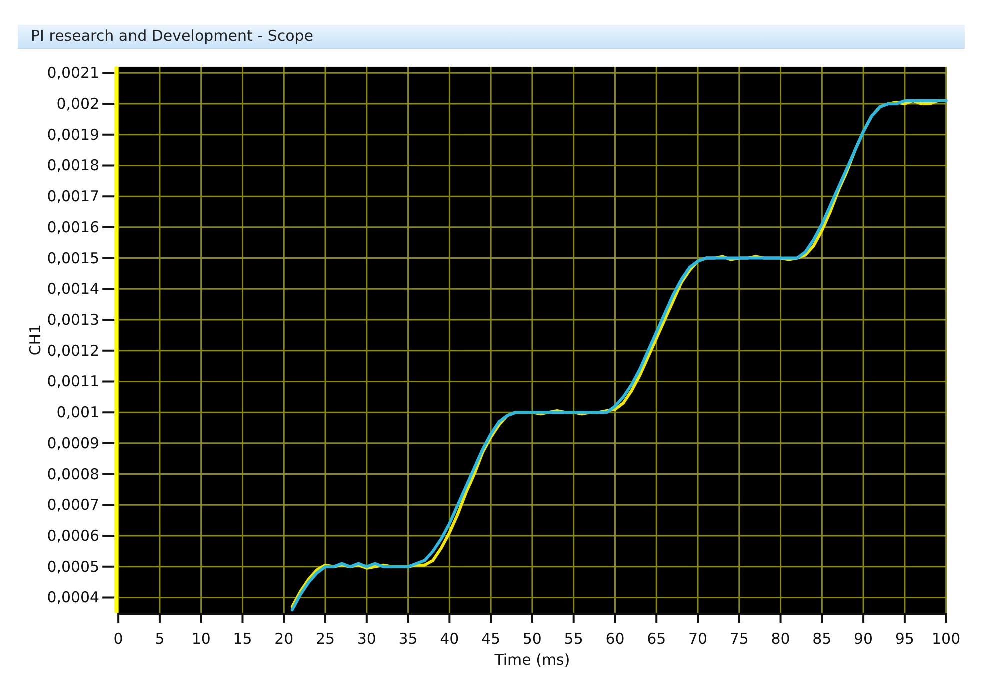 The width and height of the screenshot is (1000, 693). I want to click on axis-title: Time (ms), so click(532, 660).